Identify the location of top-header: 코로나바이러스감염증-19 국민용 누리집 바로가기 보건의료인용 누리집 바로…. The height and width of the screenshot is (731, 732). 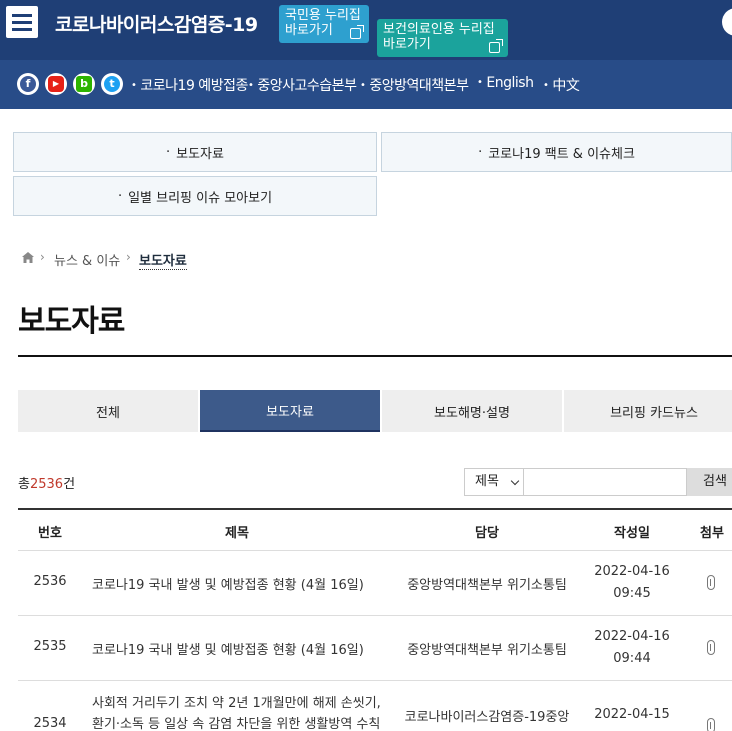
(366, 30).